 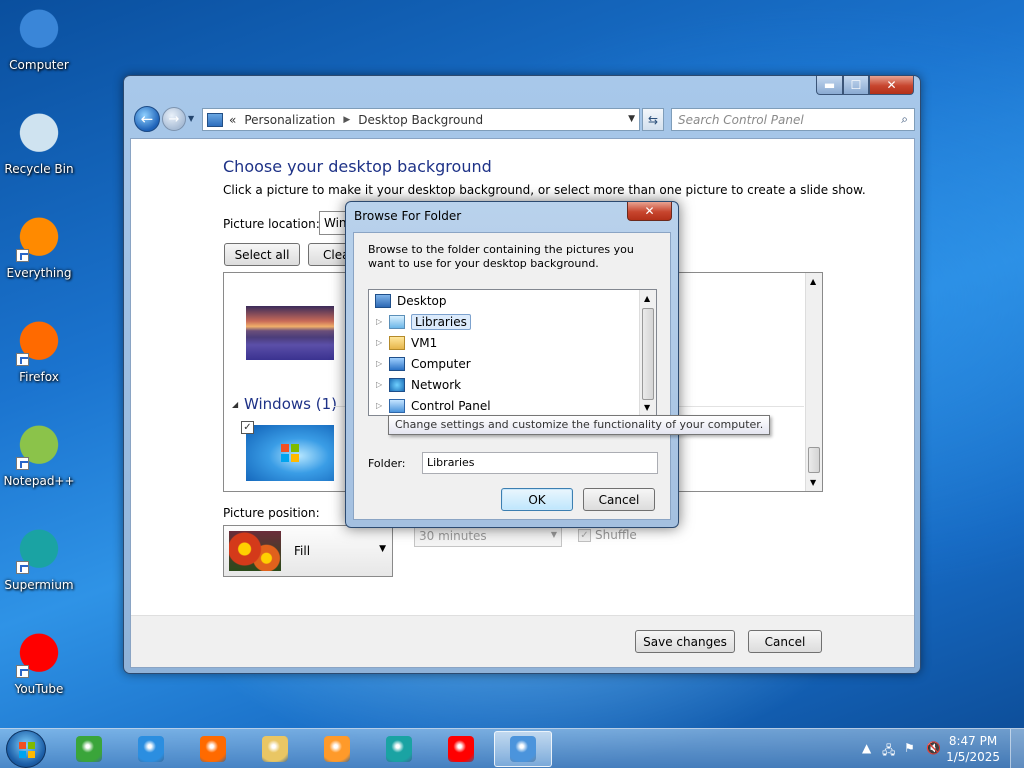 What do you see at coordinates (904, 119) in the screenshot?
I see `search-icon: ⌕` at bounding box center [904, 119].